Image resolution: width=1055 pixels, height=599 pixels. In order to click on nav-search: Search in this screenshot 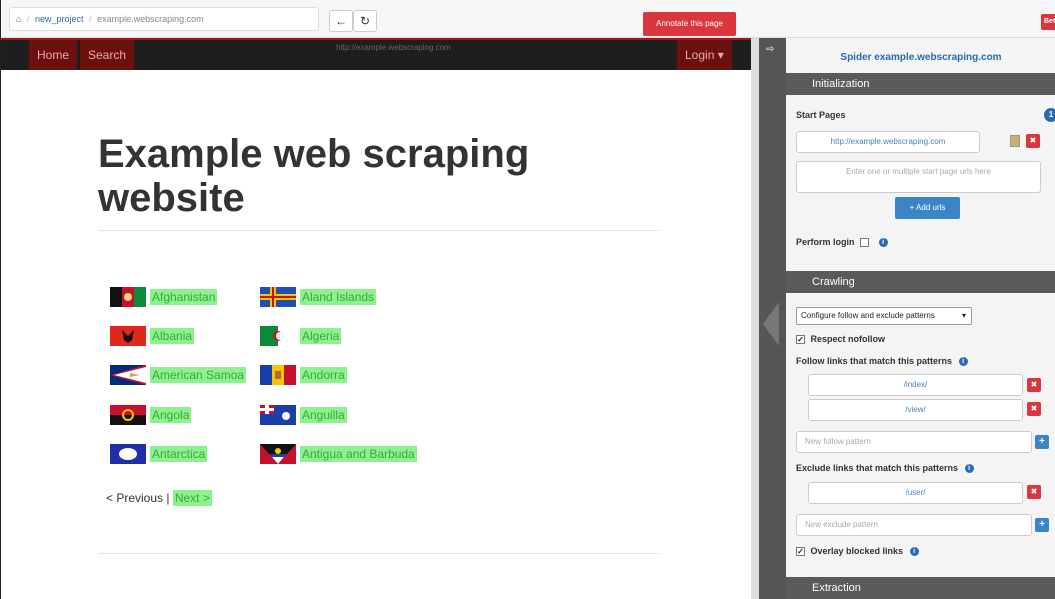, I will do `click(107, 55)`.